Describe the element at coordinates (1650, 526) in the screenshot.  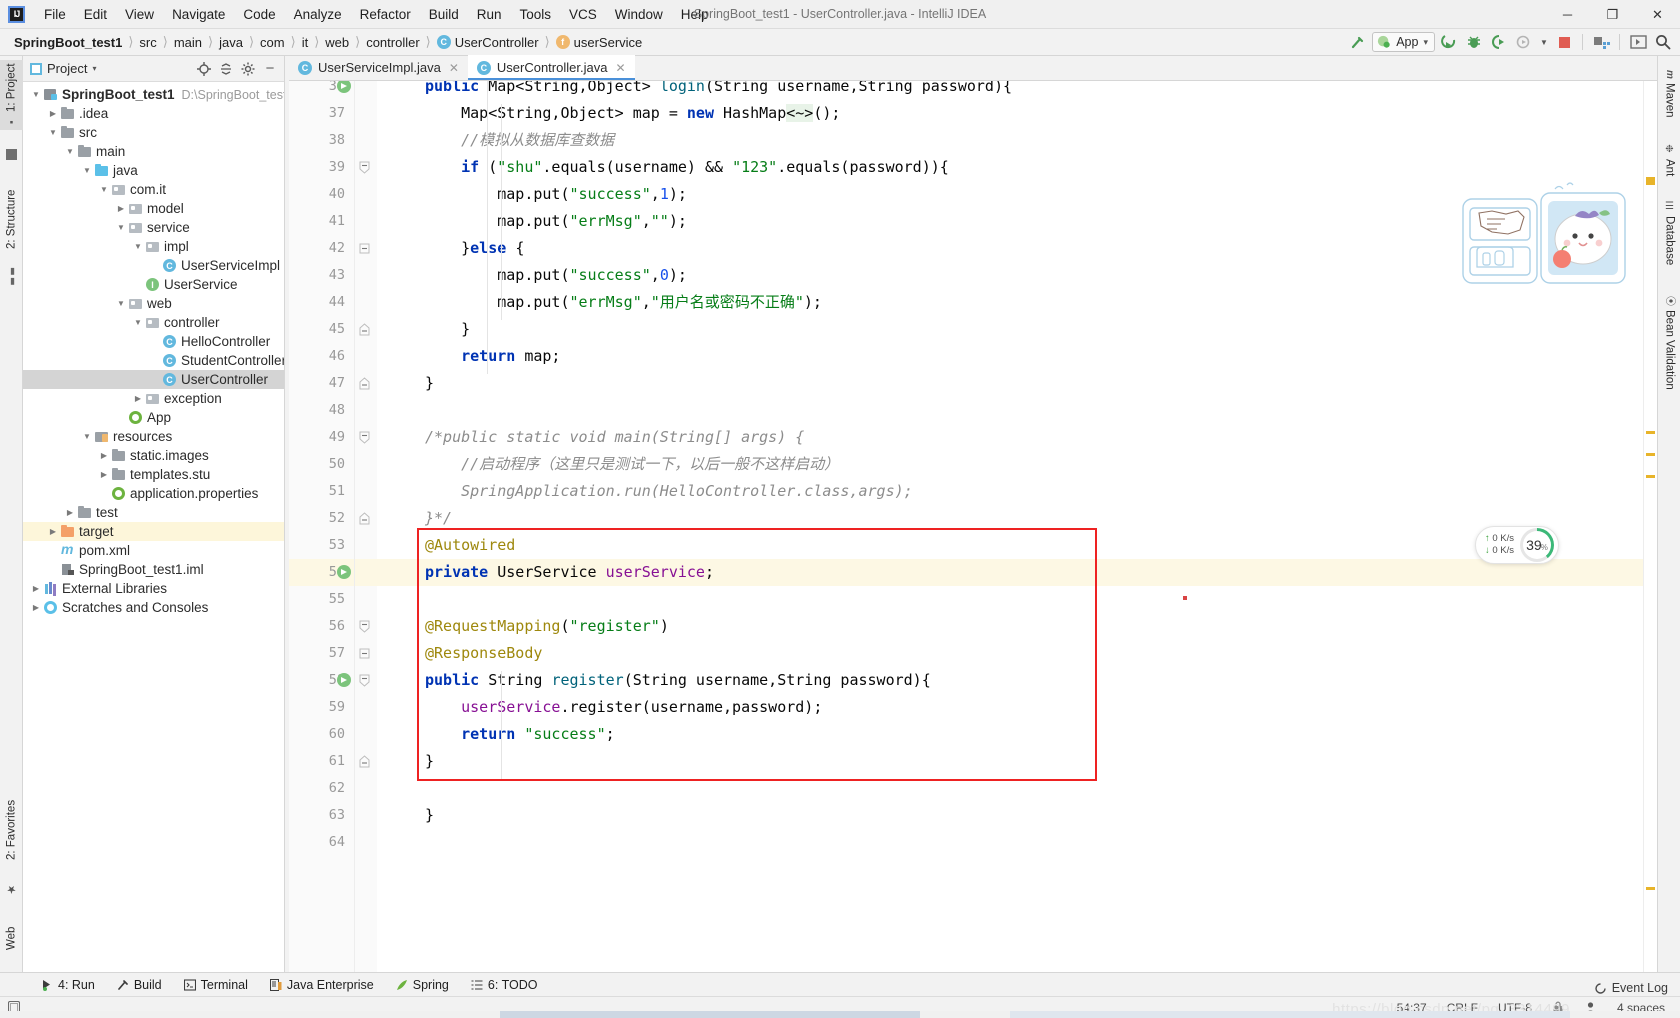
I see `editor-error-stripe` at that location.